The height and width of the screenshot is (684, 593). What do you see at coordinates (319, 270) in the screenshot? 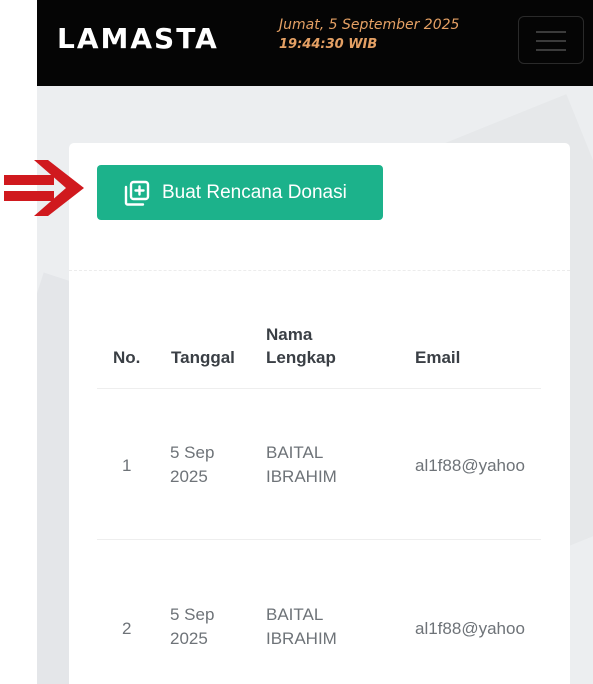
I see `section-divider` at bounding box center [319, 270].